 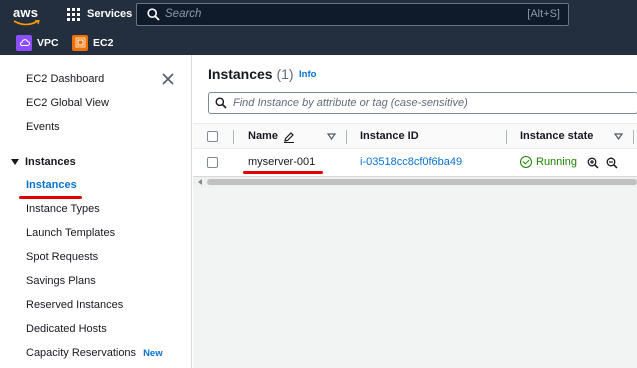 I want to click on favorite-ec2: EC2, so click(x=92, y=42).